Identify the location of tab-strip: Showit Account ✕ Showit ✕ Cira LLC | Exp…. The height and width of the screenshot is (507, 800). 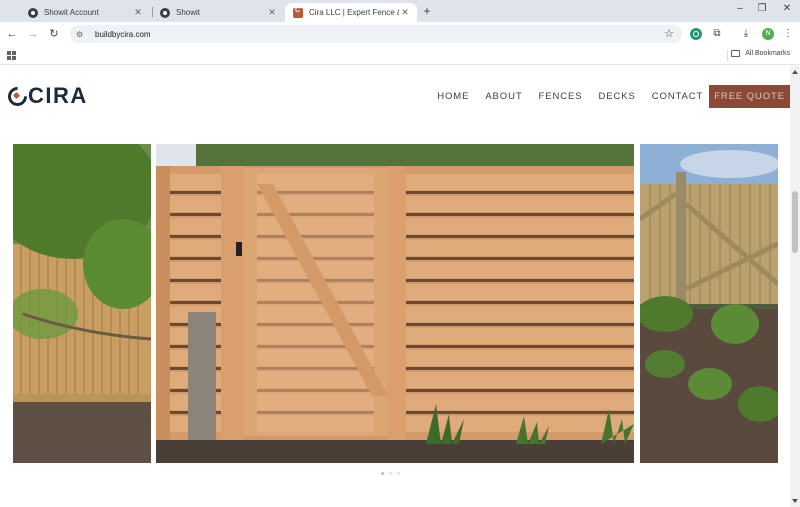
(400, 11).